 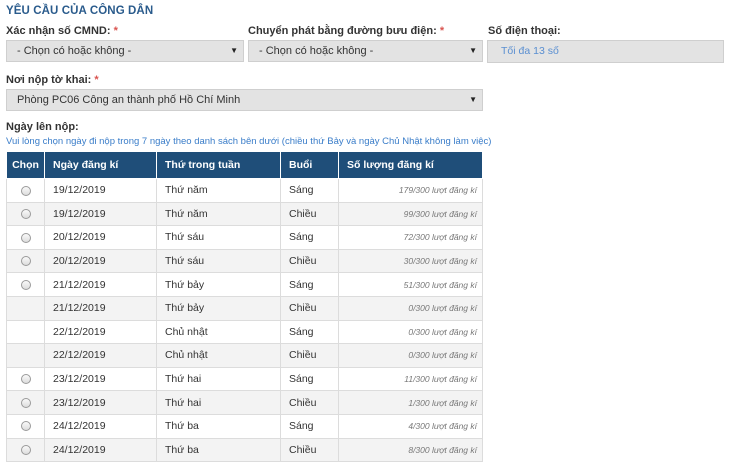 What do you see at coordinates (530, 51) in the screenshot?
I see `phone-placeholder: Tối đa 13 số` at bounding box center [530, 51].